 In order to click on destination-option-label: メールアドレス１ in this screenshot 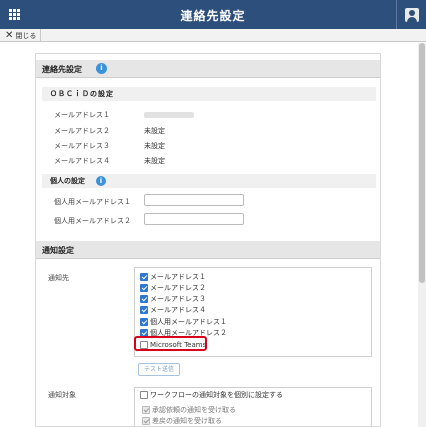, I will do `click(178, 277)`.